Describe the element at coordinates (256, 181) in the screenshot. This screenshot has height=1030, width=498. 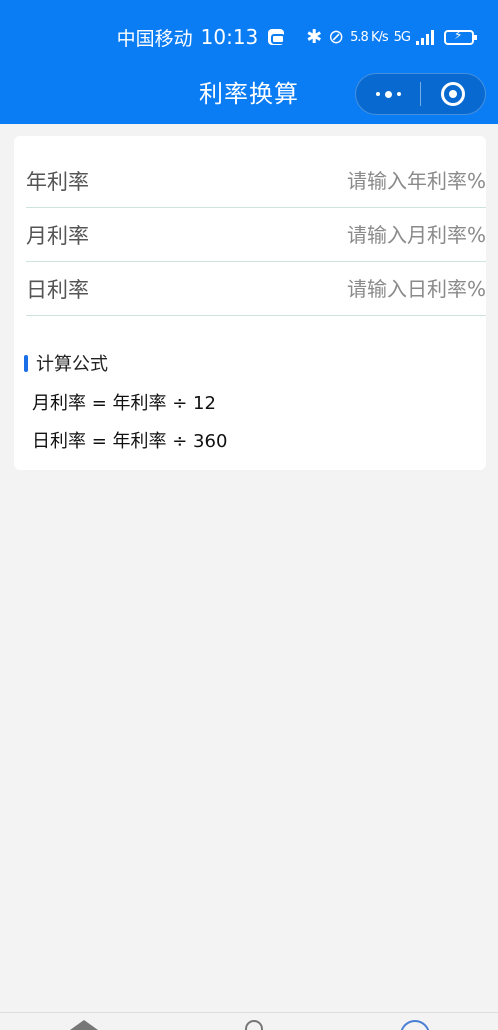
I see `annual-rate-row: 年利率` at that location.